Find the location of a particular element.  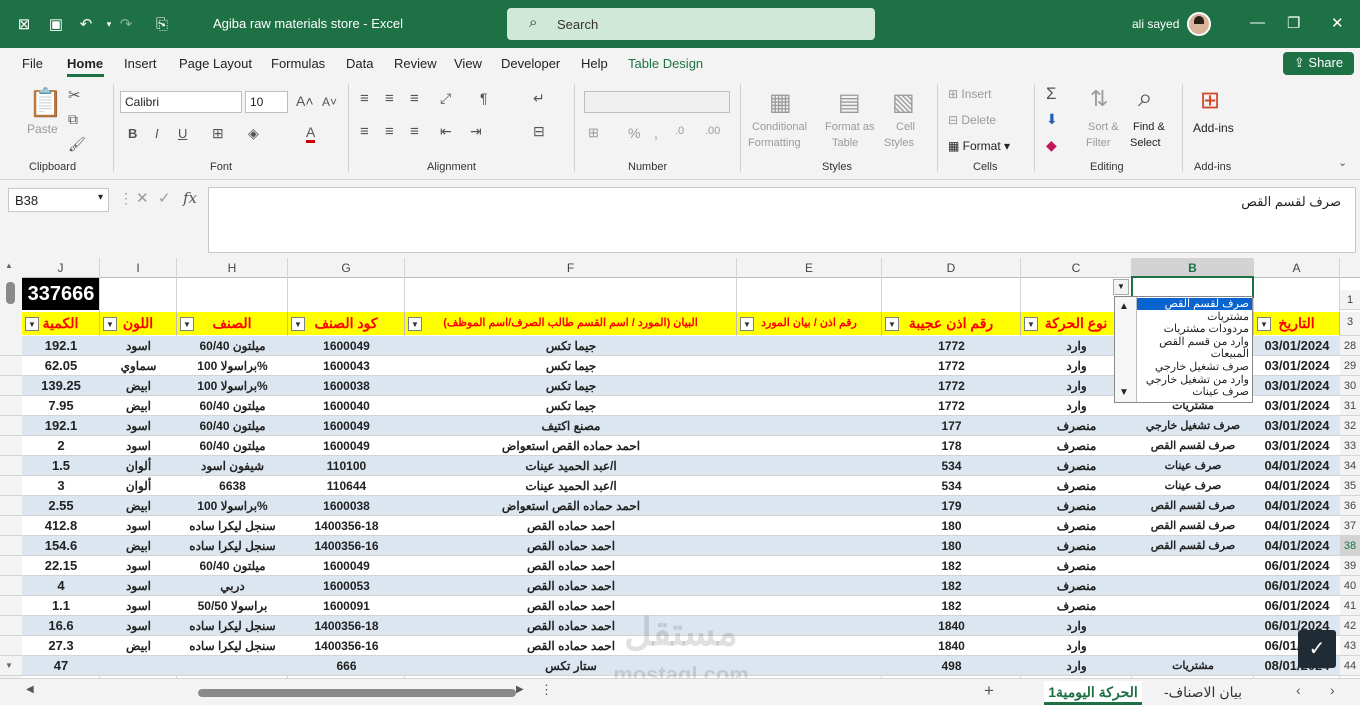

next-sheet-icon: › is located at coordinates (1332, 690).